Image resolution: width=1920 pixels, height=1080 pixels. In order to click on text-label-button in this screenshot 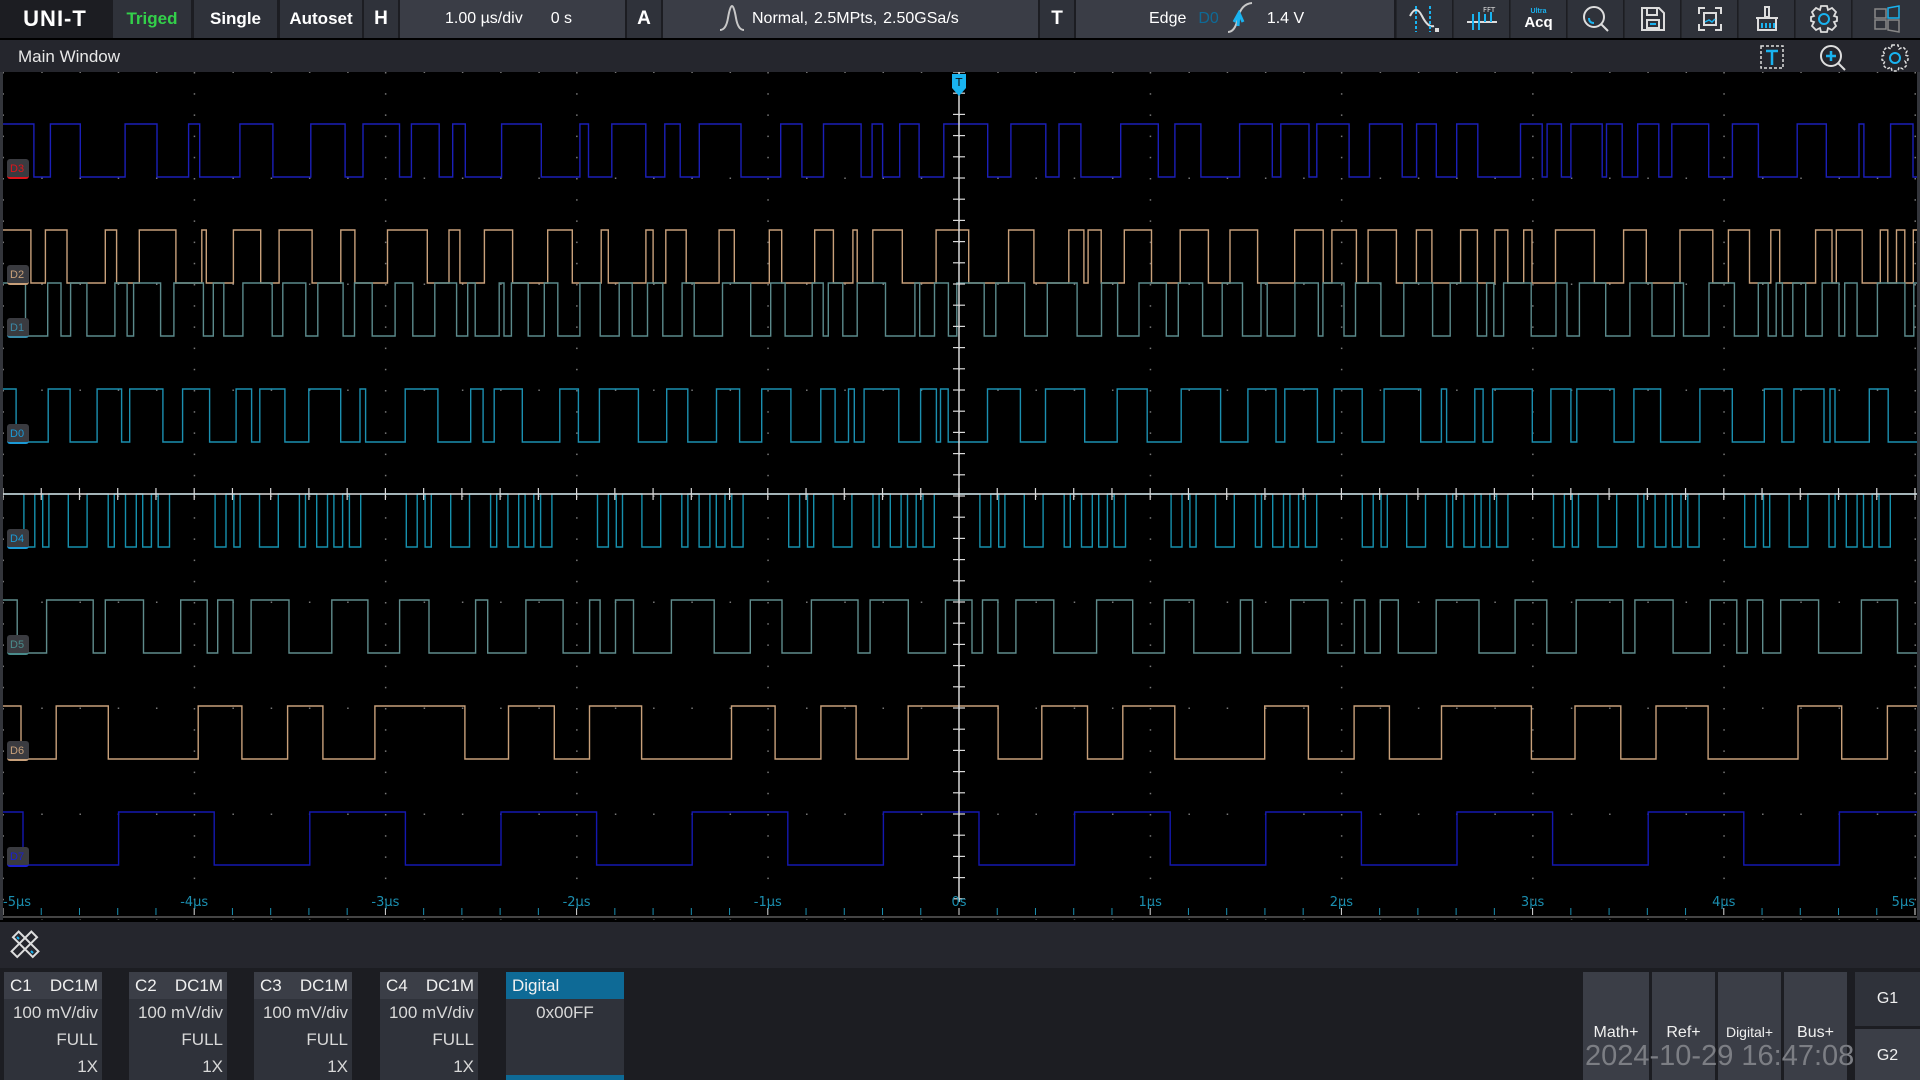, I will do `click(1772, 57)`.